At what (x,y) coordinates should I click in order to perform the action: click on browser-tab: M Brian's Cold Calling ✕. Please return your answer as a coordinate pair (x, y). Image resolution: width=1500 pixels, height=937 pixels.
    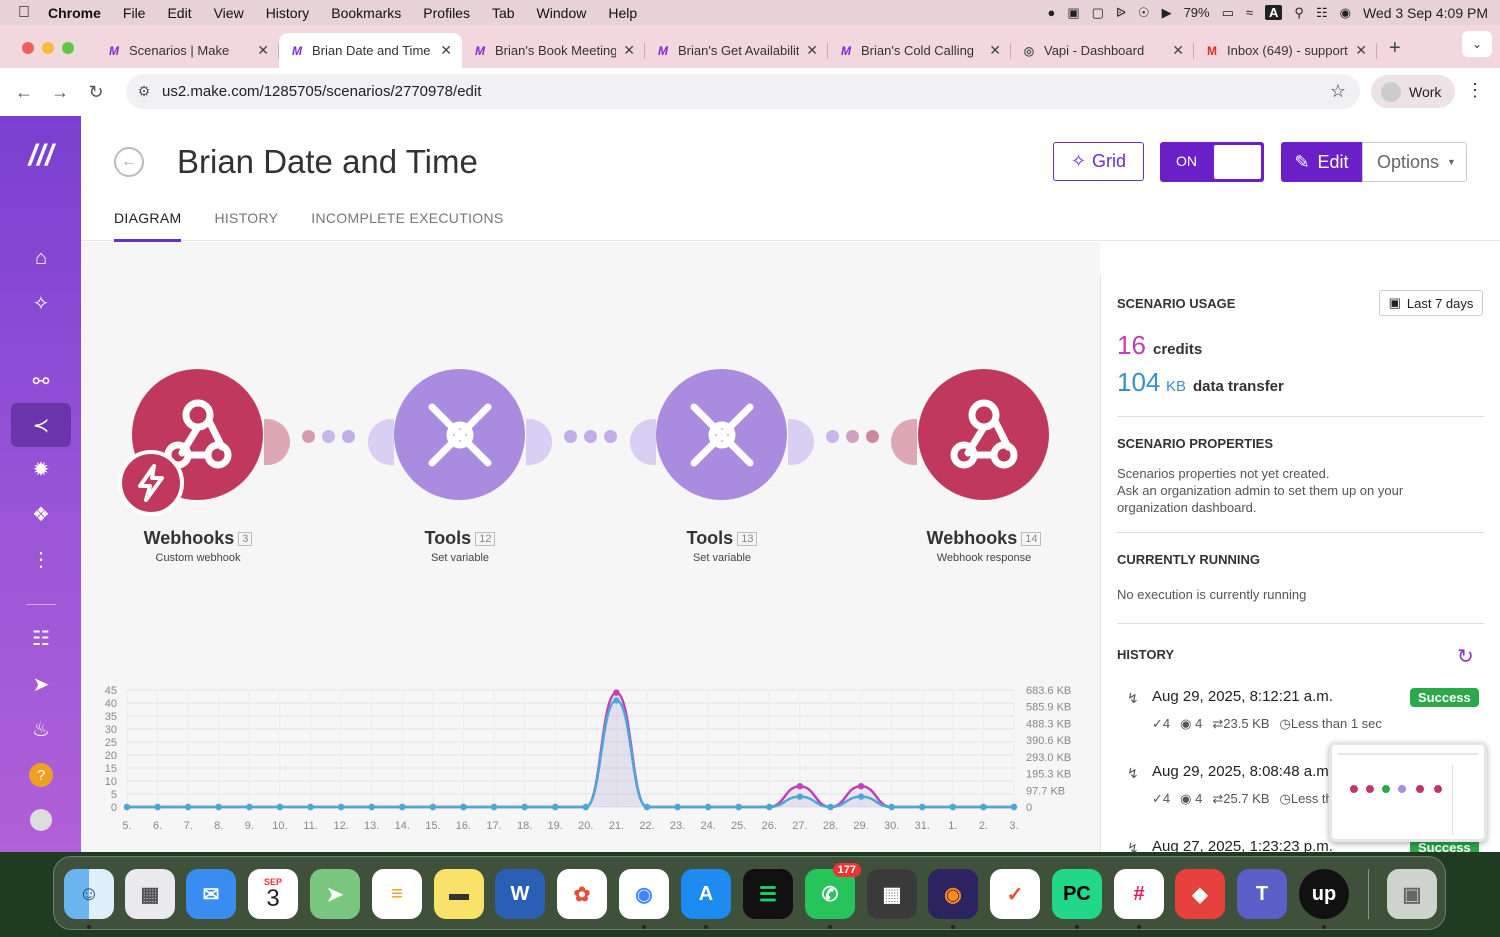
    Looking at the image, I should click on (919, 50).